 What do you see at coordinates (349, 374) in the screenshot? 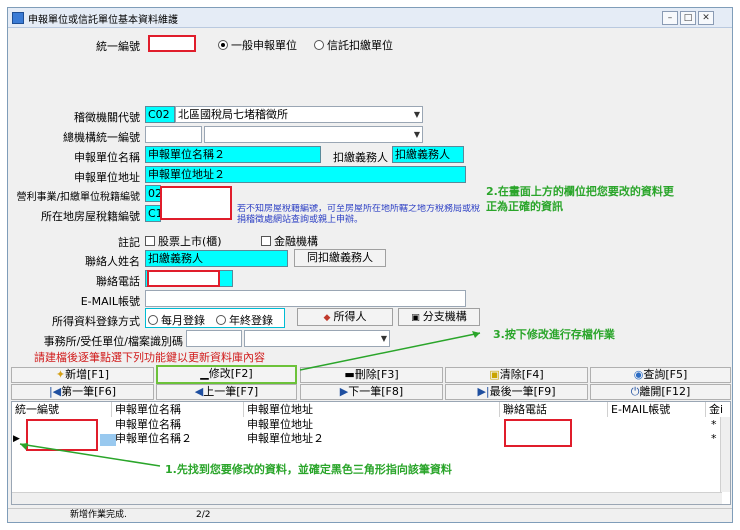
I see `delete-icon: ▬` at bounding box center [349, 374].